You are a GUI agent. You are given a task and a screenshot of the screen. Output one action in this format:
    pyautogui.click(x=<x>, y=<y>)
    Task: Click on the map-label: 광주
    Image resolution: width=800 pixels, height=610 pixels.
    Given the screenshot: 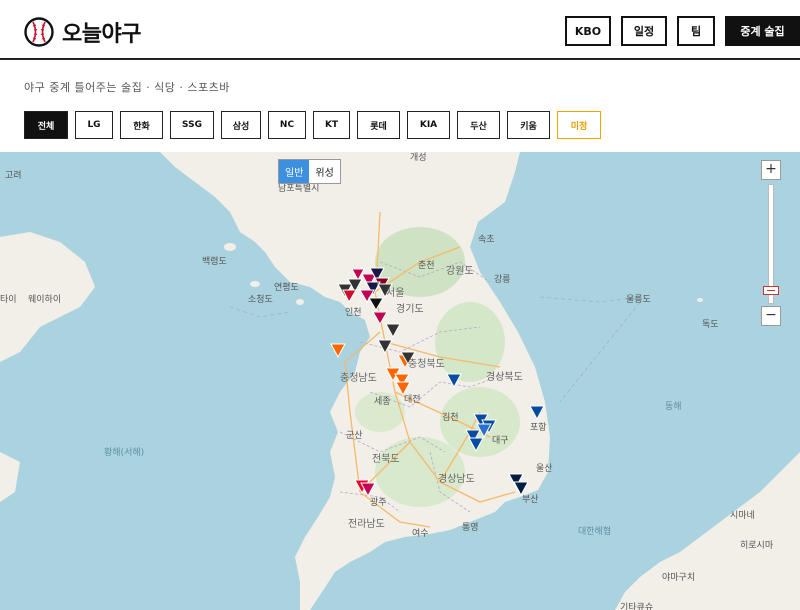 What is the action you would take?
    pyautogui.click(x=378, y=503)
    